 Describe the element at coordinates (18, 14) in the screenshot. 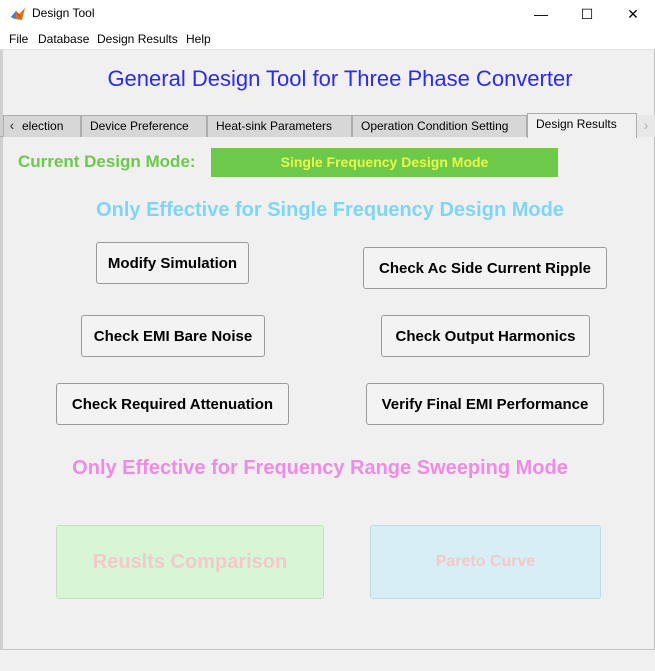

I see `matlab-icon` at that location.